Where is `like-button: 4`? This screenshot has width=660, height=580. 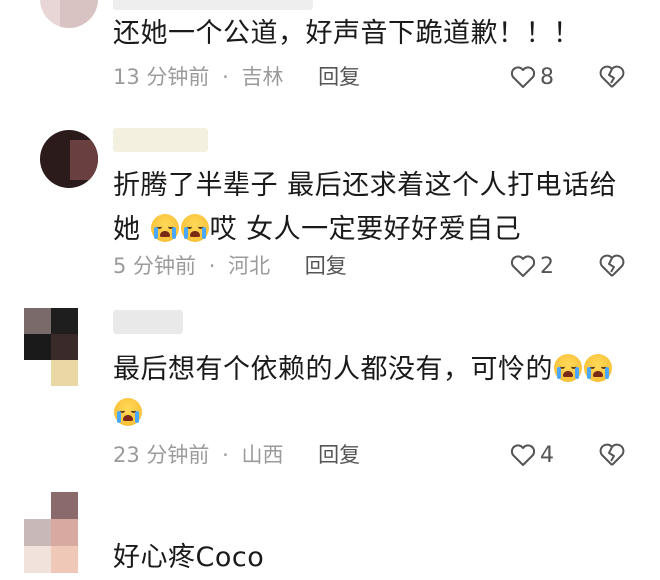 like-button: 4 is located at coordinates (532, 455).